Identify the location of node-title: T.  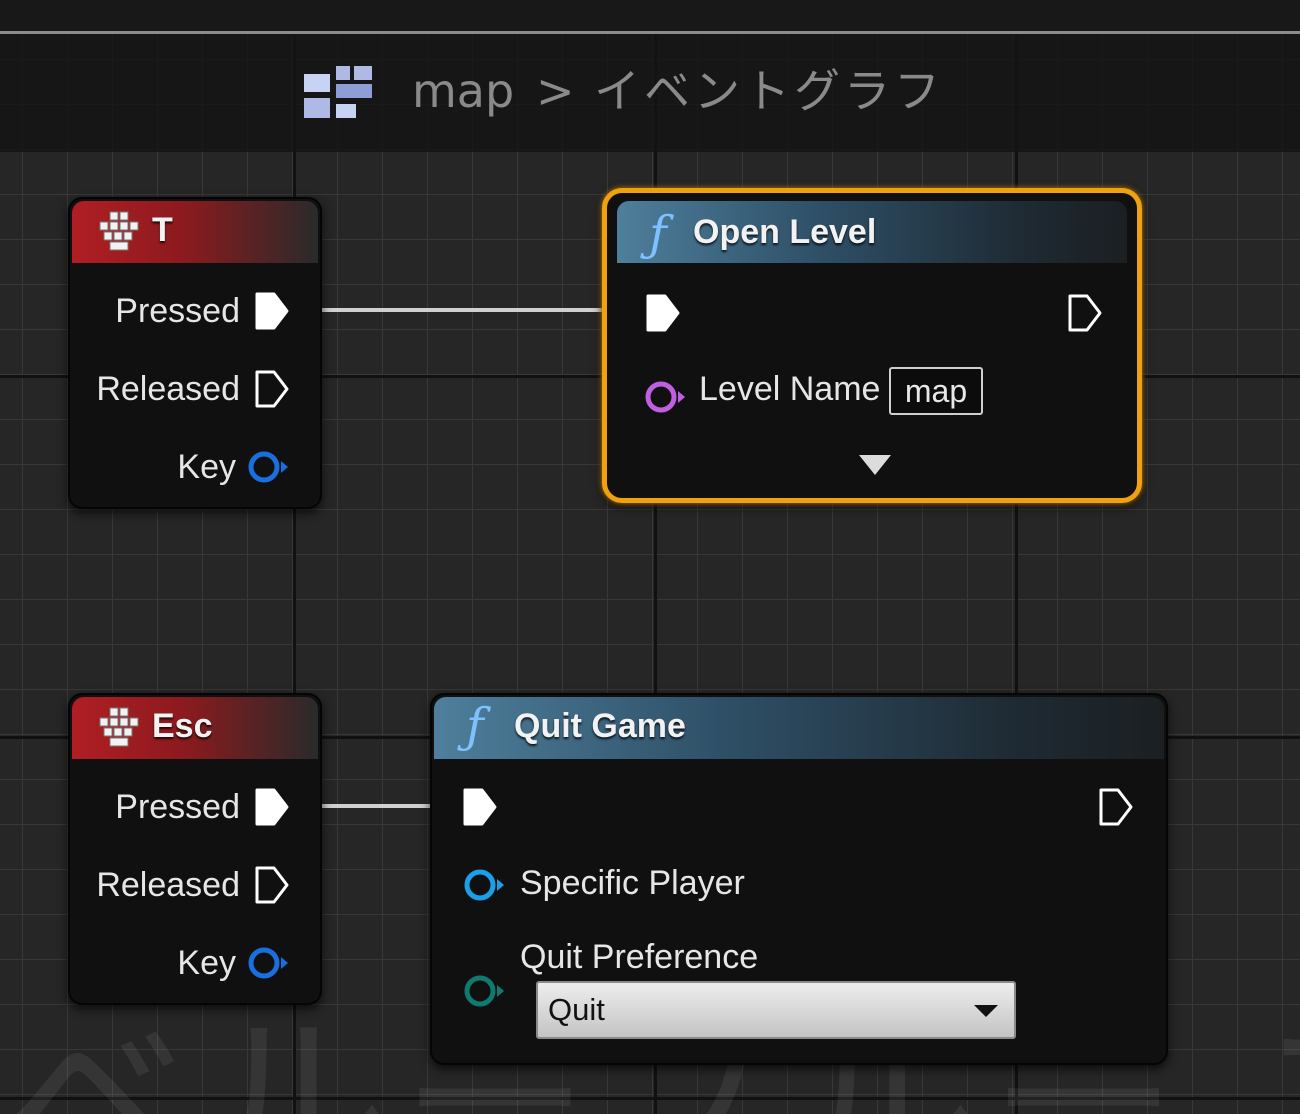
(162, 230).